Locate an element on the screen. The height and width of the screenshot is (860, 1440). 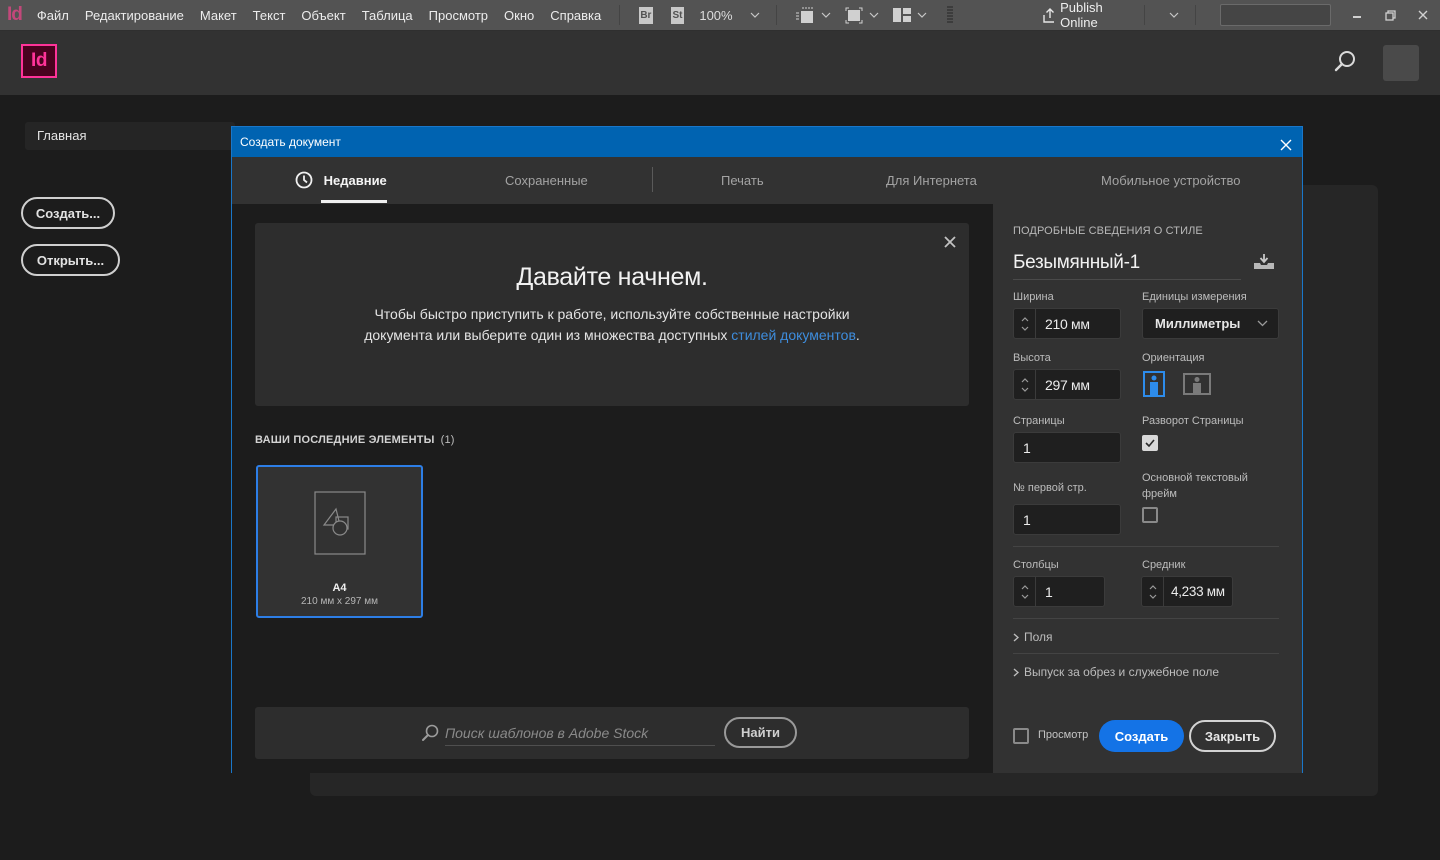
close-button: Закрыть is located at coordinates (1232, 736).